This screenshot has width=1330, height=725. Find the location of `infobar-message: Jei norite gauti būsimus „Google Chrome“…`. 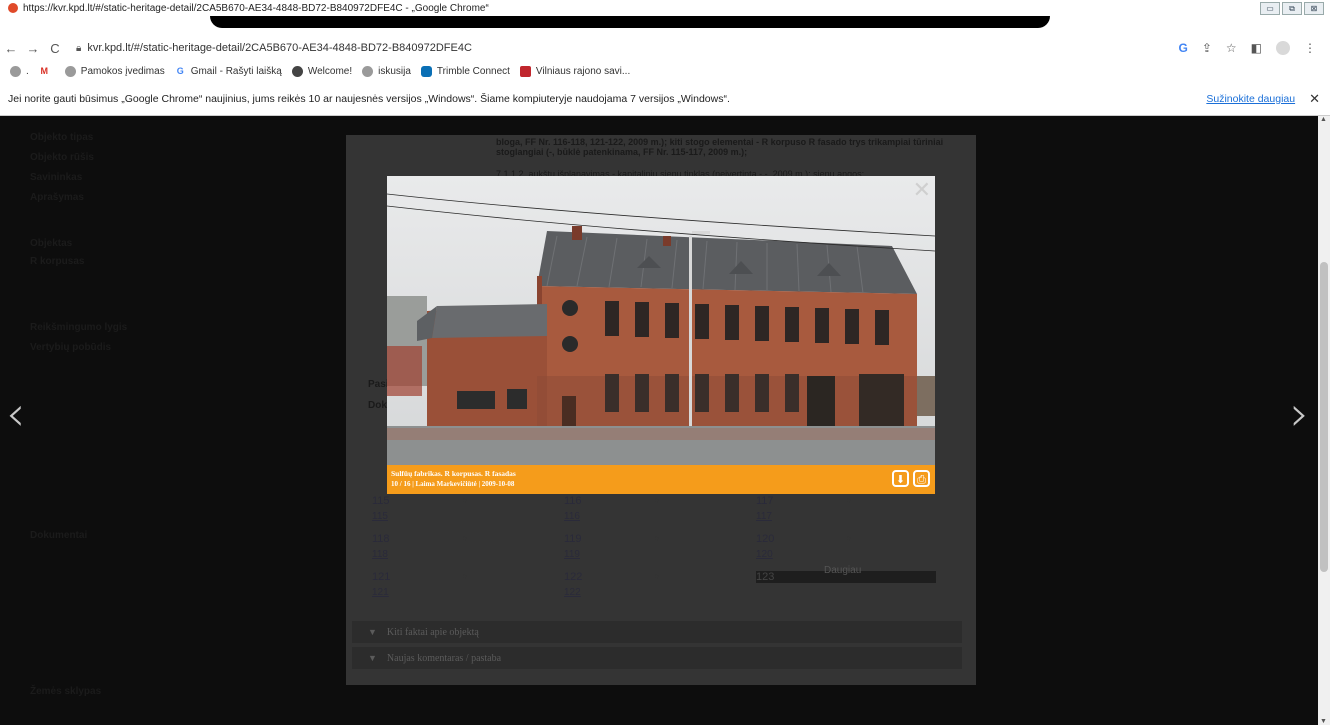

infobar-message: Jei norite gauti būsimus „Google Chrome“… is located at coordinates (369, 98).